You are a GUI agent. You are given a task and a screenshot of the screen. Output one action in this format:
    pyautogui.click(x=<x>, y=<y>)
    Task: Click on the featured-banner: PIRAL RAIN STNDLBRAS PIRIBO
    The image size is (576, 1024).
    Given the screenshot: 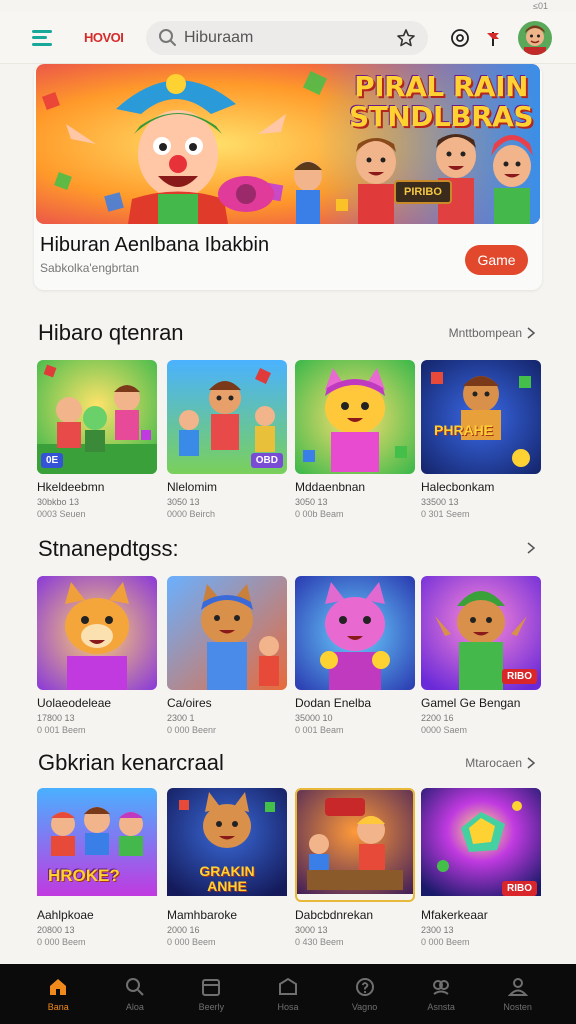 What is the action you would take?
    pyautogui.click(x=288, y=144)
    